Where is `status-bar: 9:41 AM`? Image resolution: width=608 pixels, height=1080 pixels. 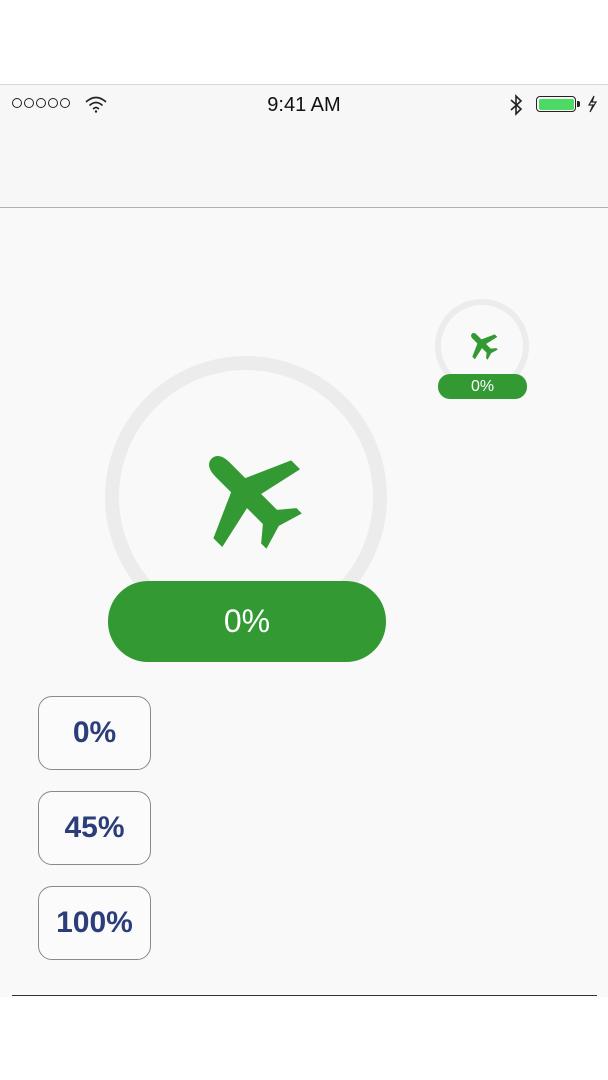
status-bar: 9:41 AM is located at coordinates (304, 105).